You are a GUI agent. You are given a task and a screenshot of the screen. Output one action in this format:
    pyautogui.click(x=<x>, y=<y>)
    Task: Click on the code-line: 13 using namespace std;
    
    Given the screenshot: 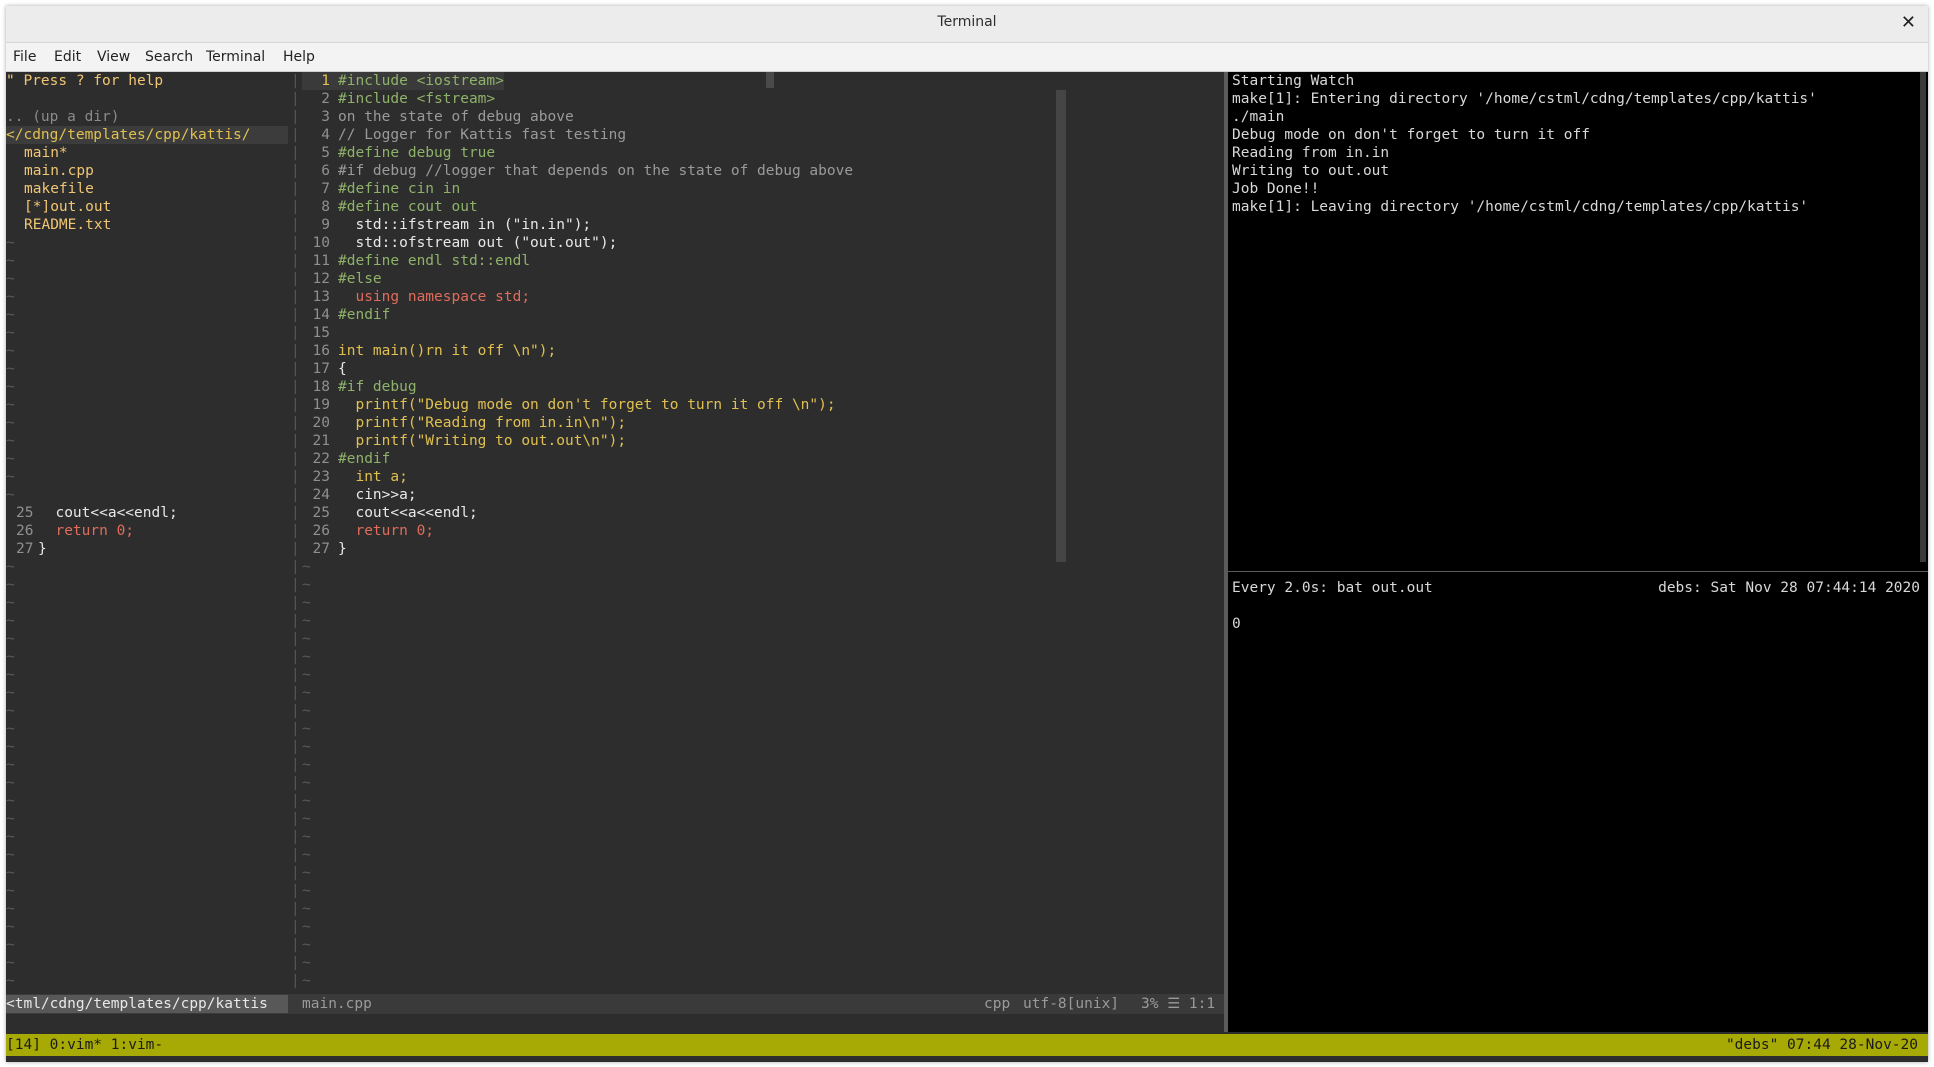 What is the action you would take?
    pyautogui.click(x=416, y=297)
    